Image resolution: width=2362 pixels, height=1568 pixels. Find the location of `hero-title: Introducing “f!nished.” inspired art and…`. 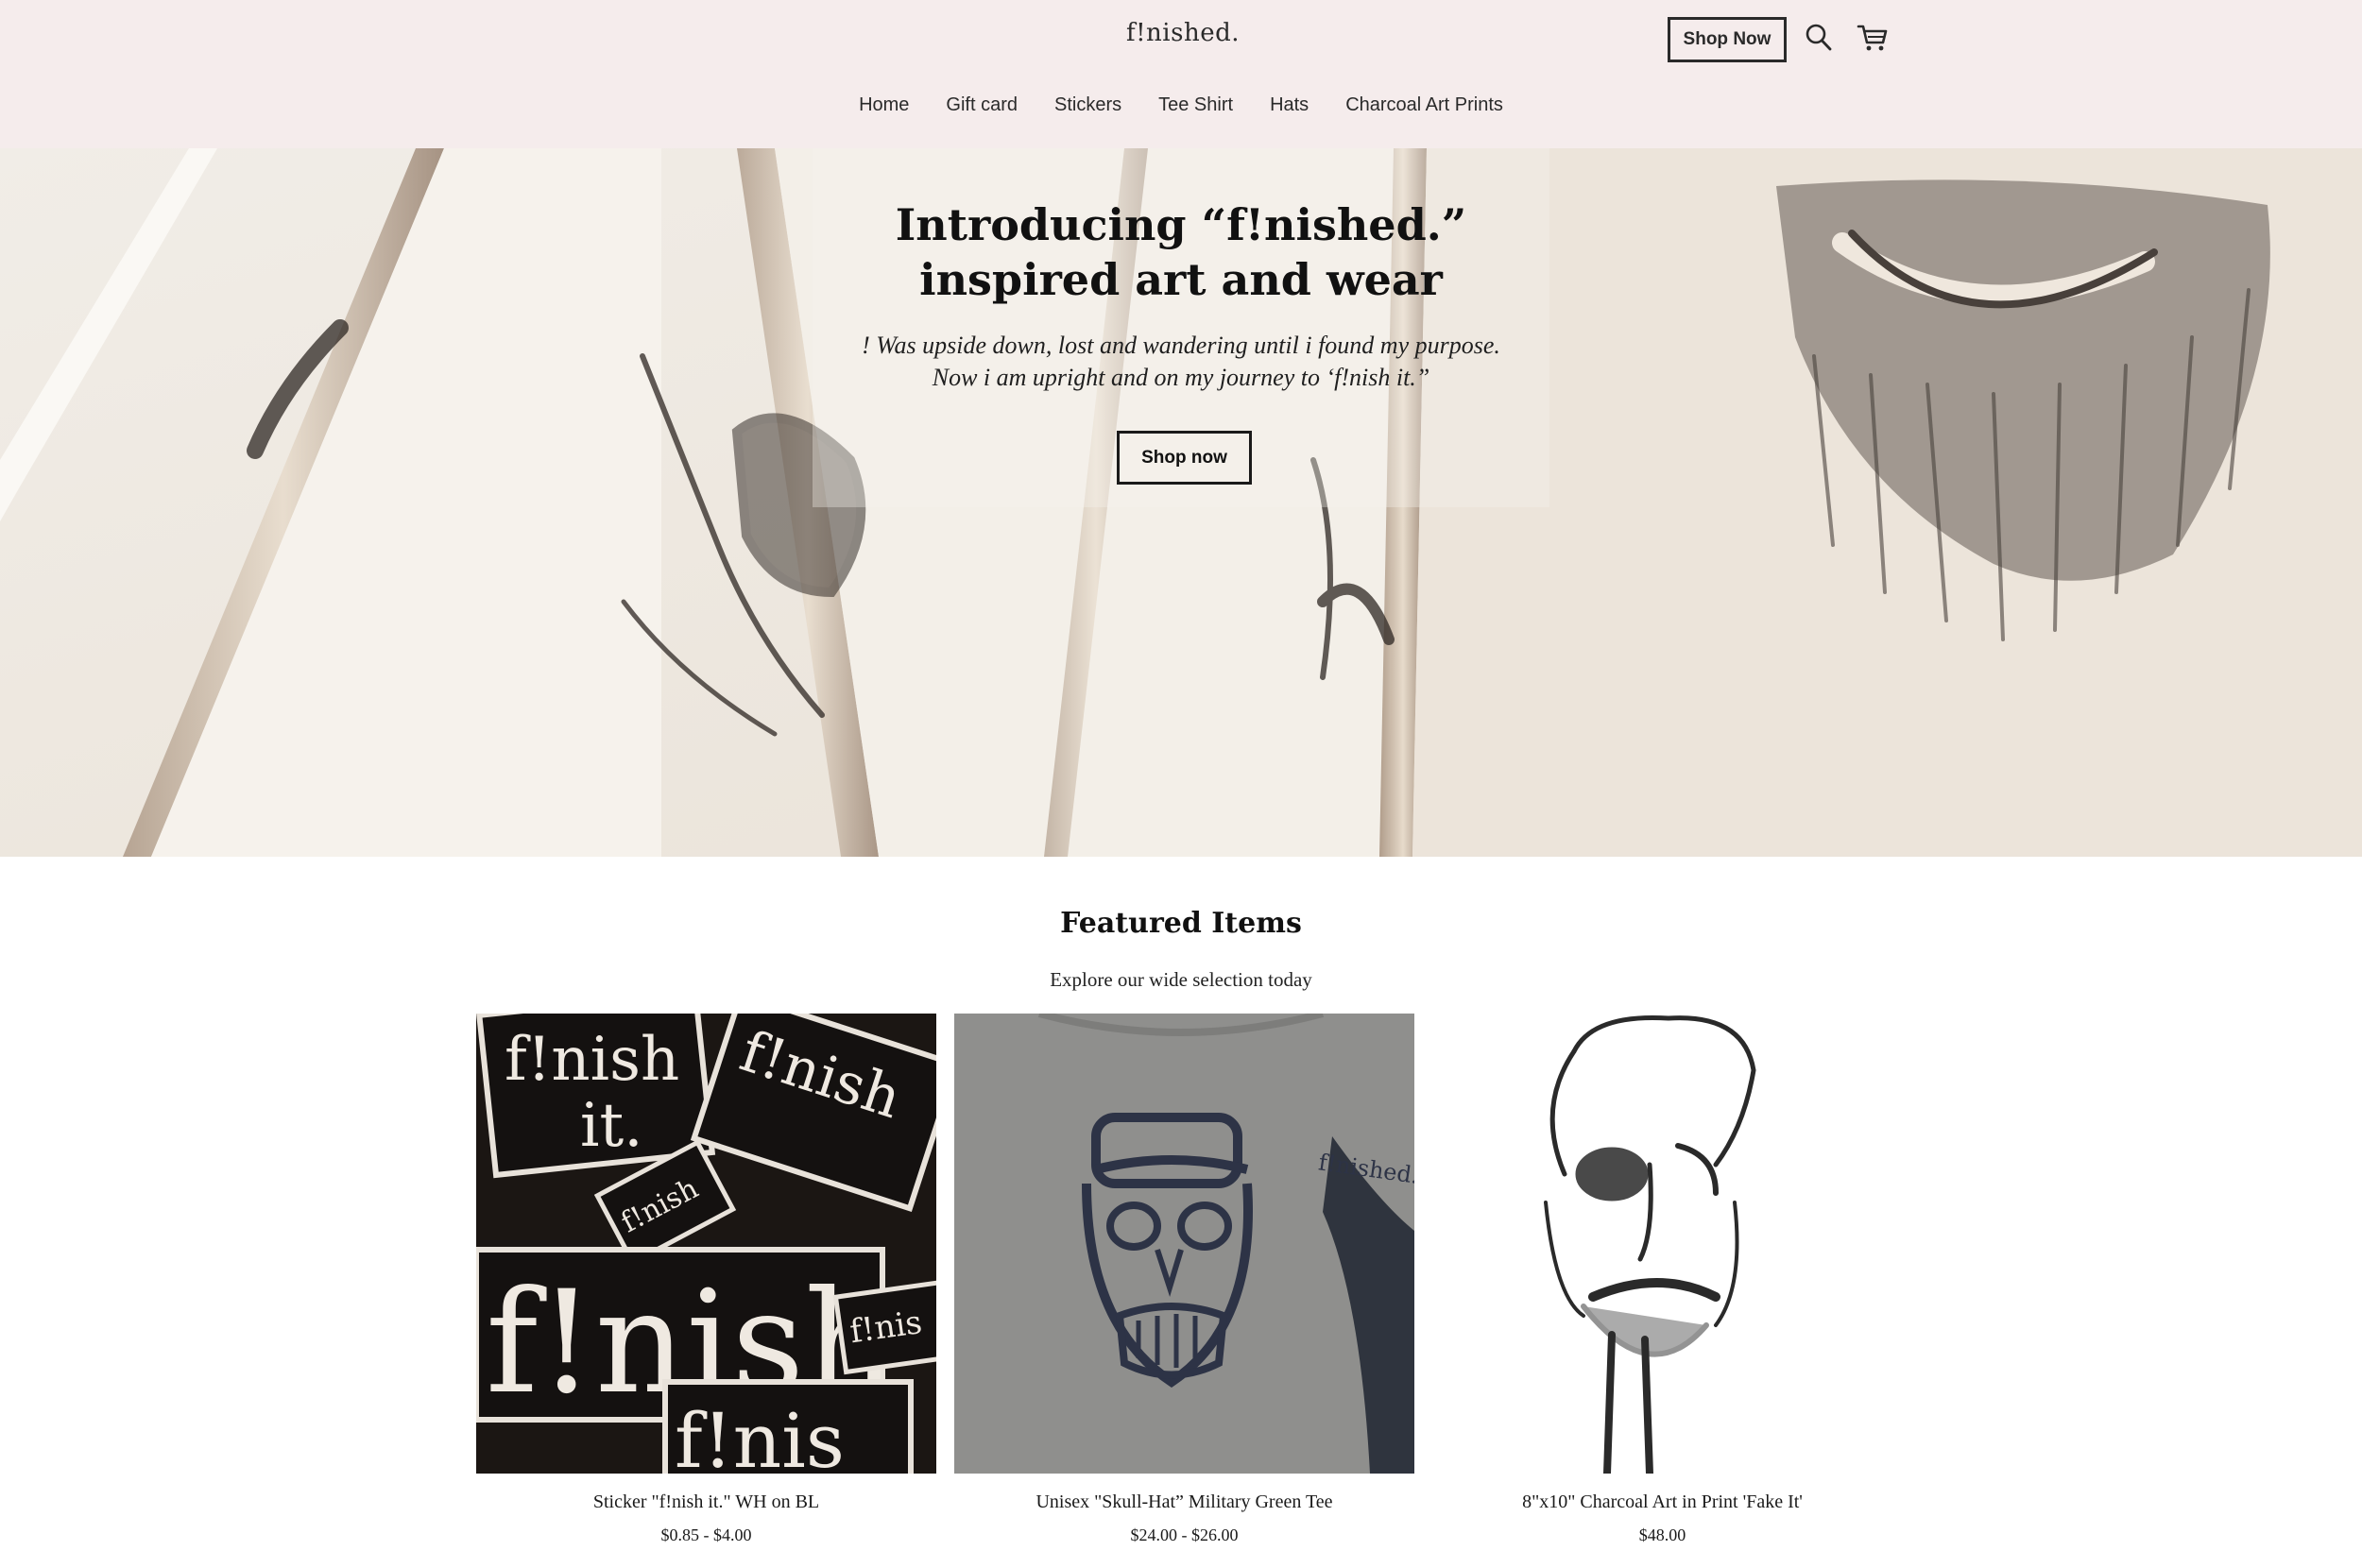

hero-title: Introducing “f!nished.” inspired art and… is located at coordinates (1181, 252).